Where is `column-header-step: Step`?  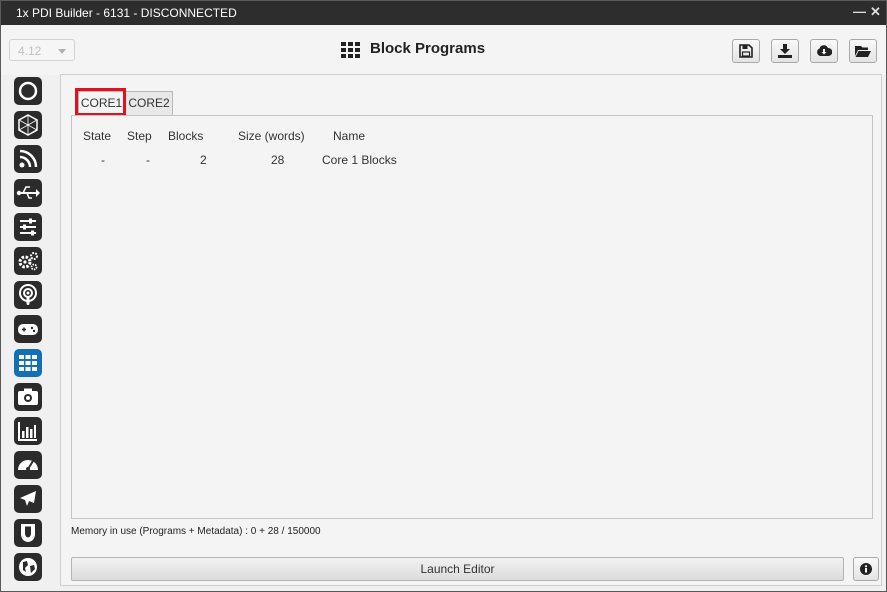
column-header-step: Step is located at coordinates (139, 136).